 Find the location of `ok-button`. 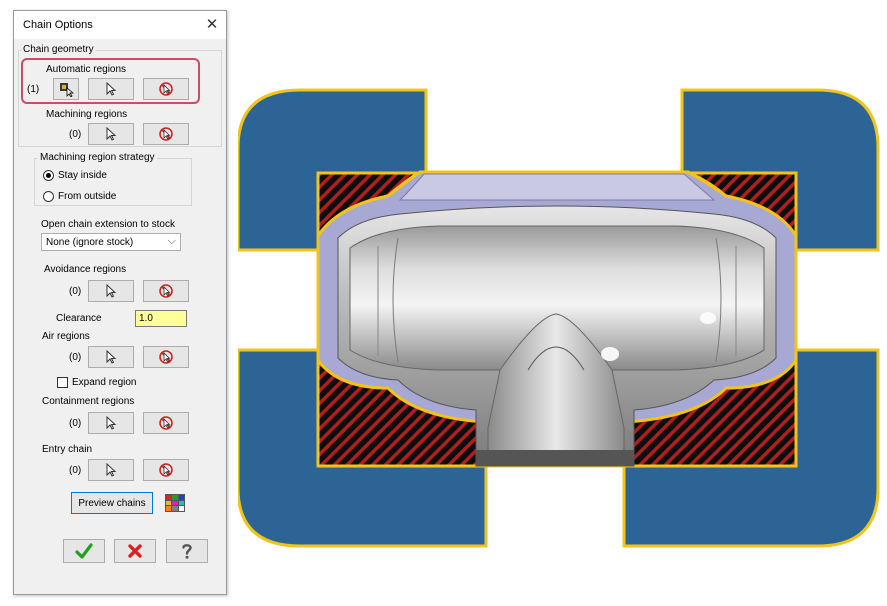

ok-button is located at coordinates (84, 551).